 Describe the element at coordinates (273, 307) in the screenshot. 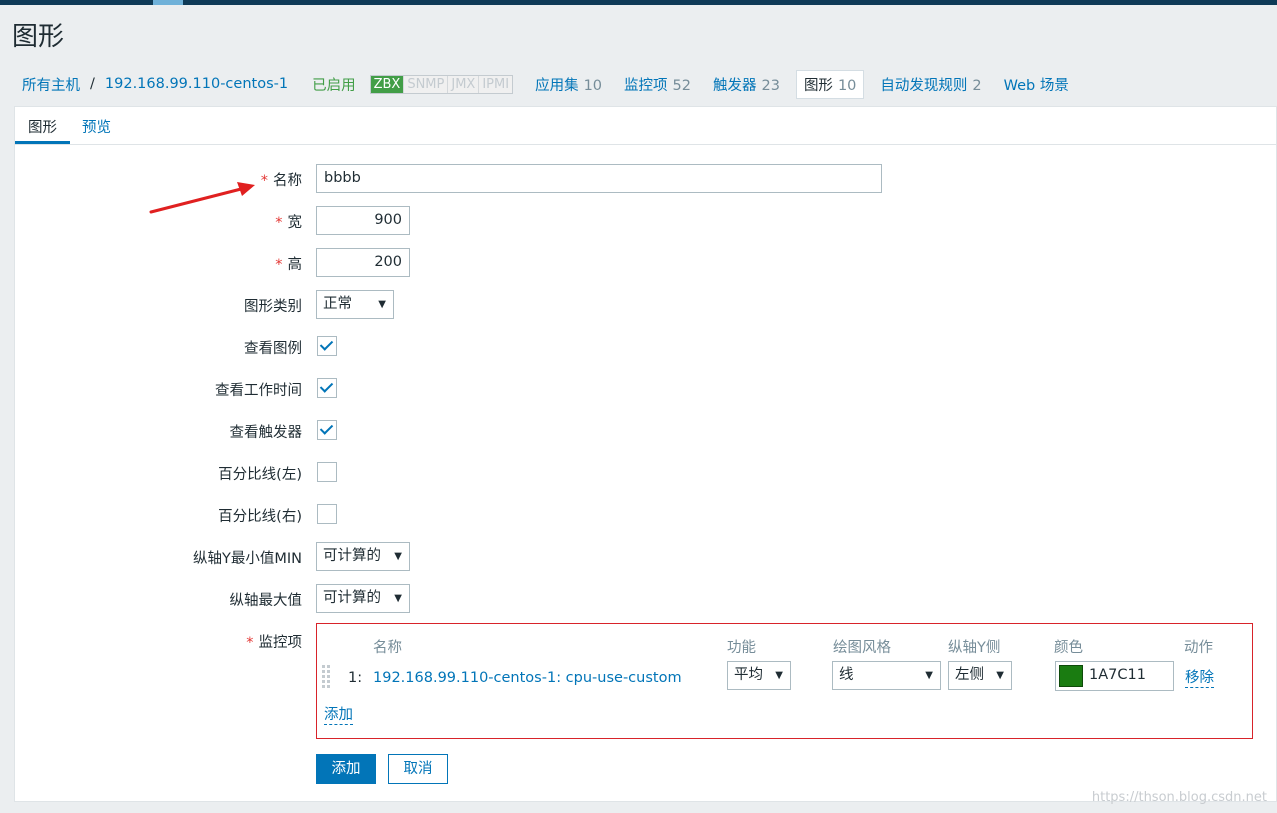

I see `graph-type-label: 图形类别` at that location.